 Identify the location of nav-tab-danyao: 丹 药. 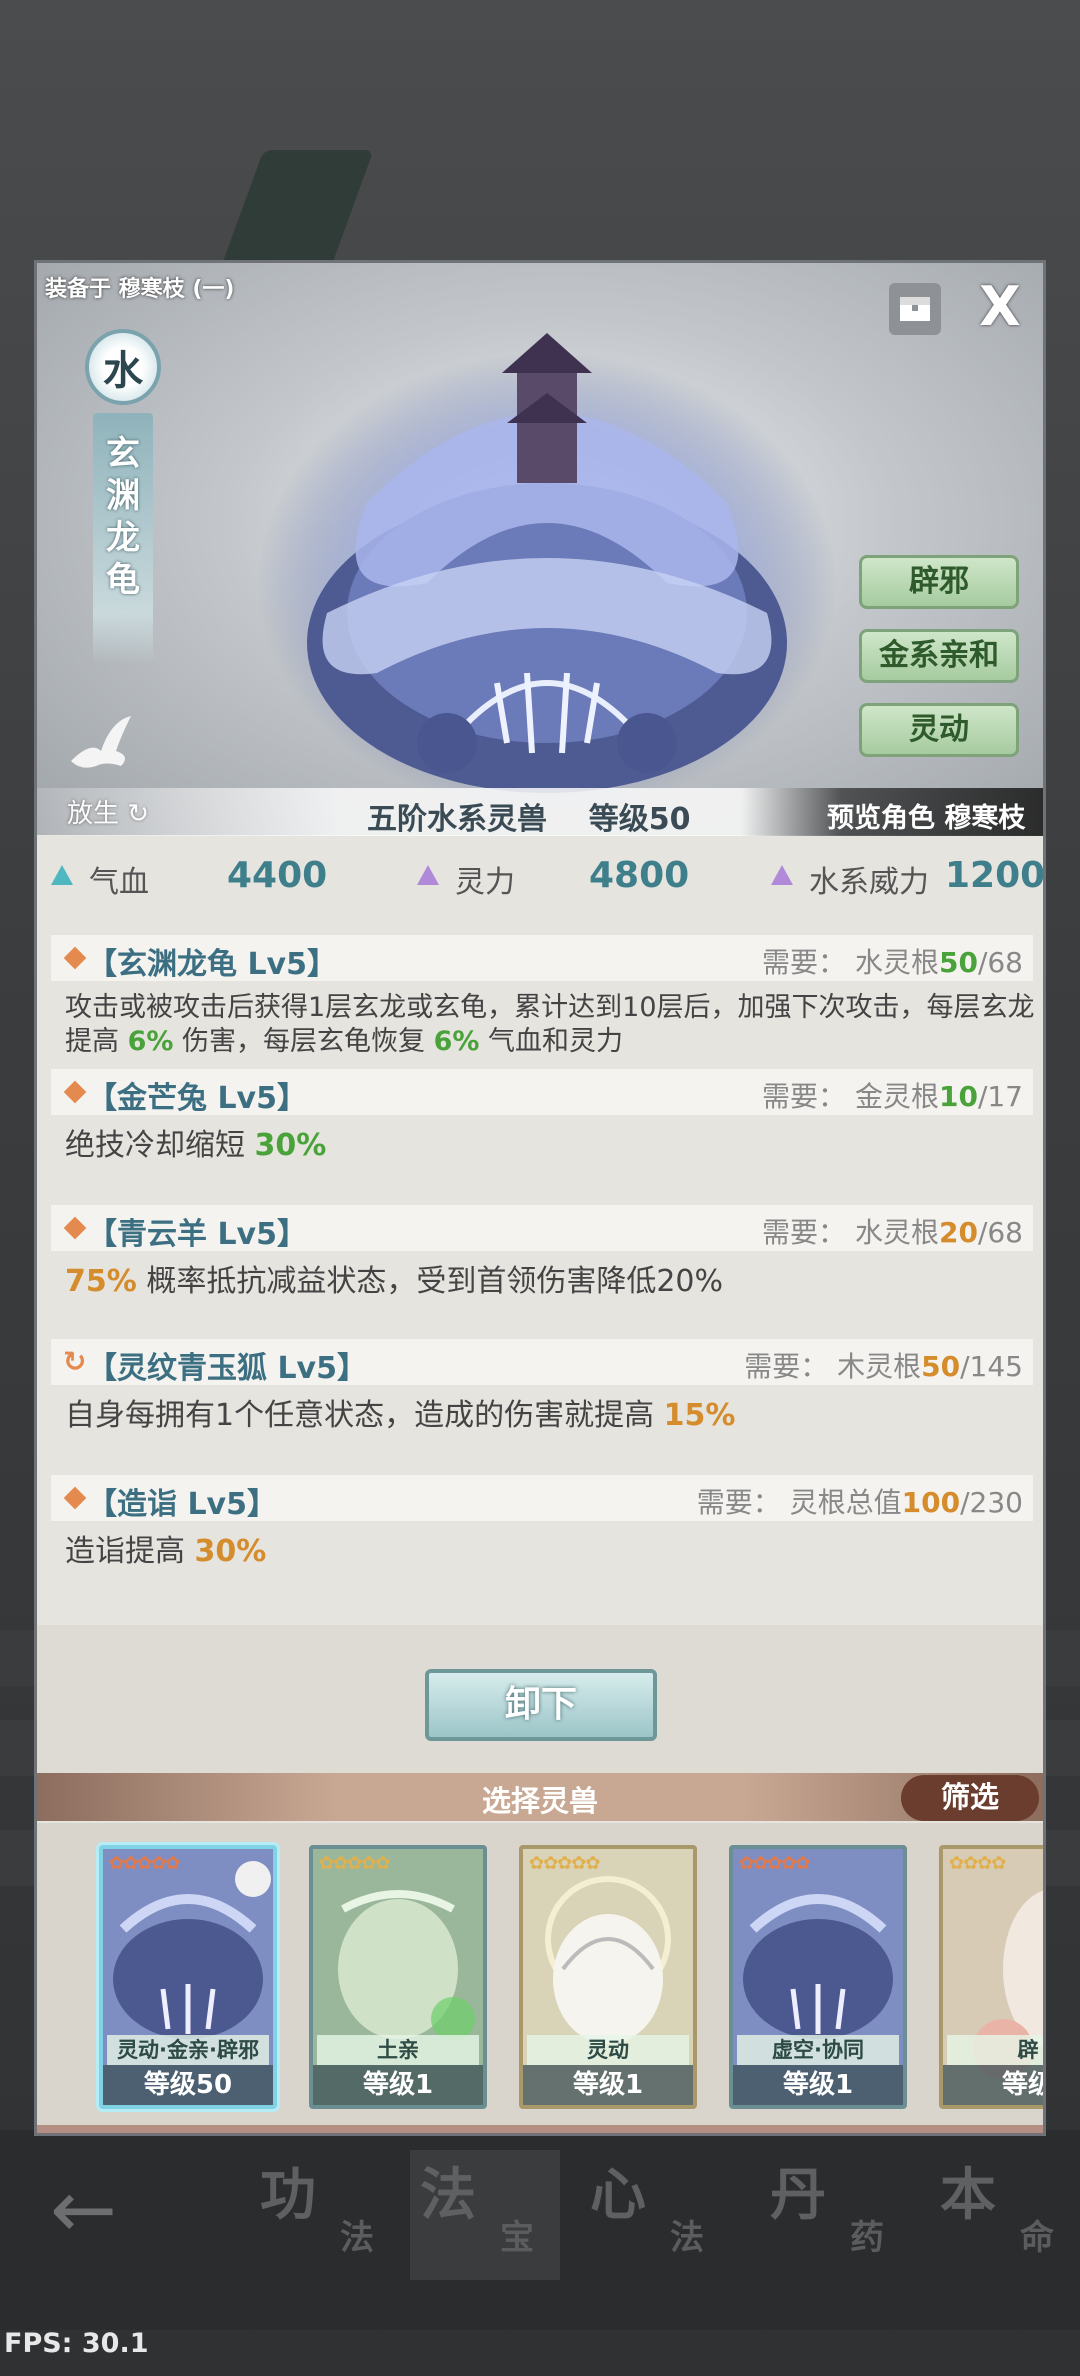
(835, 2215).